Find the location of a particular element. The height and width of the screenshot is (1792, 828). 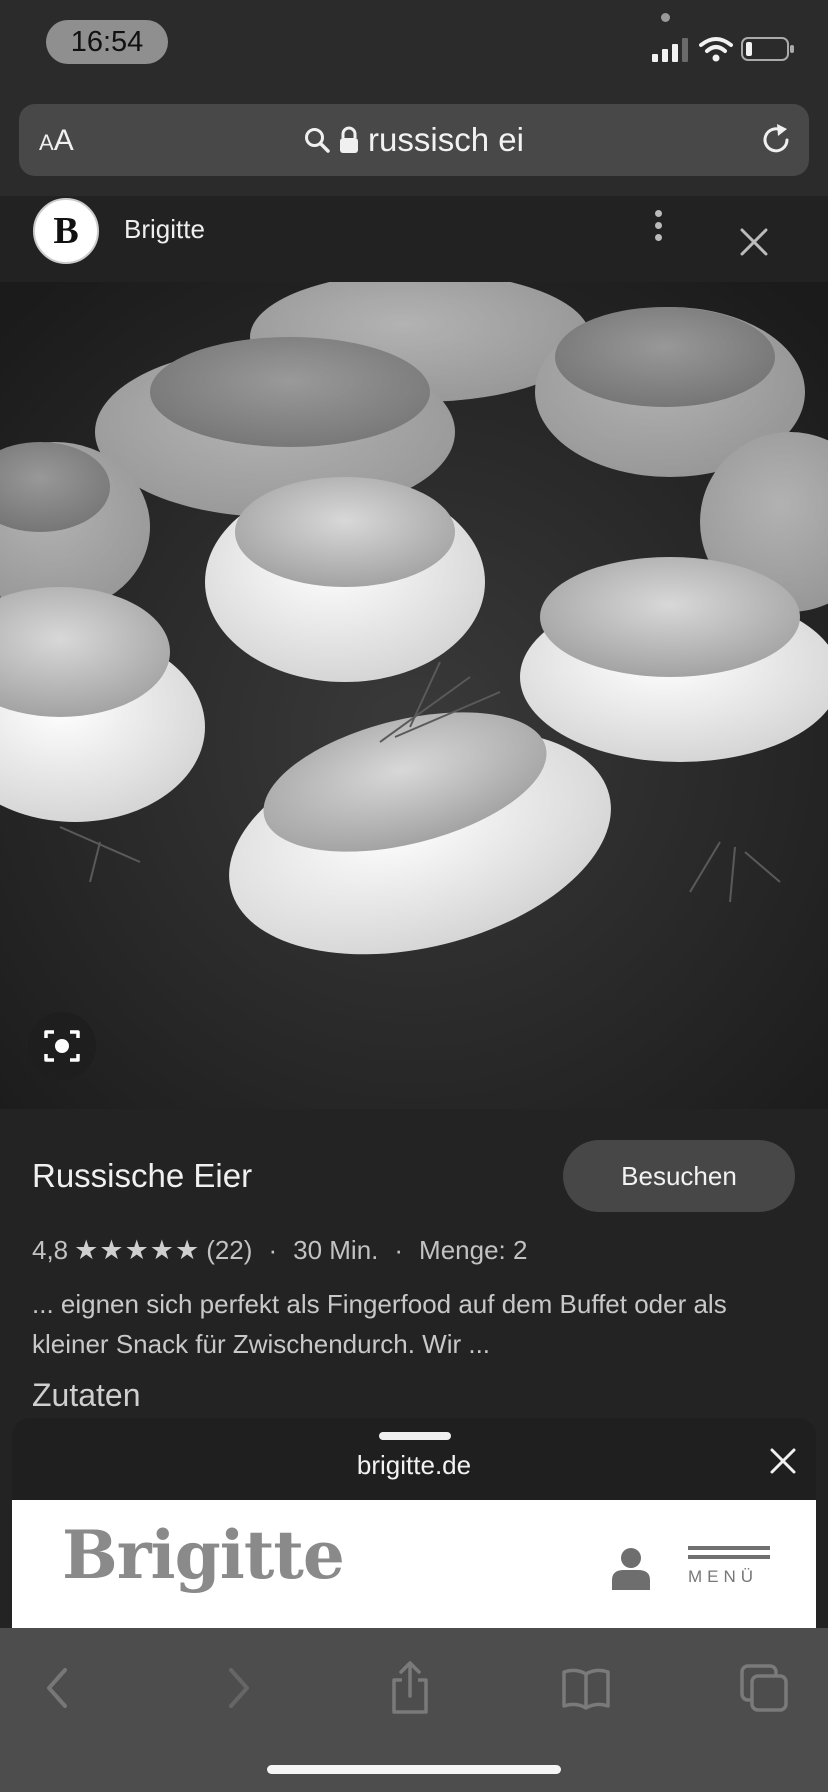

camera-search-icon is located at coordinates (62, 1046).